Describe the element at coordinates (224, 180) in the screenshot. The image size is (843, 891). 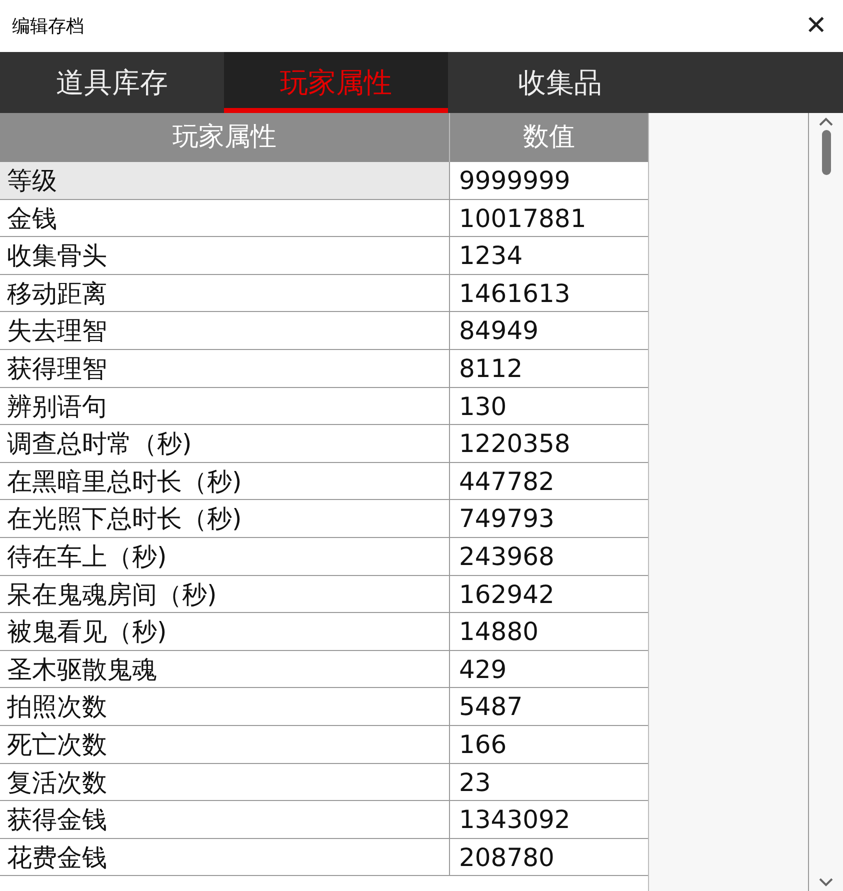
I see `table-cell: 等级` at that location.